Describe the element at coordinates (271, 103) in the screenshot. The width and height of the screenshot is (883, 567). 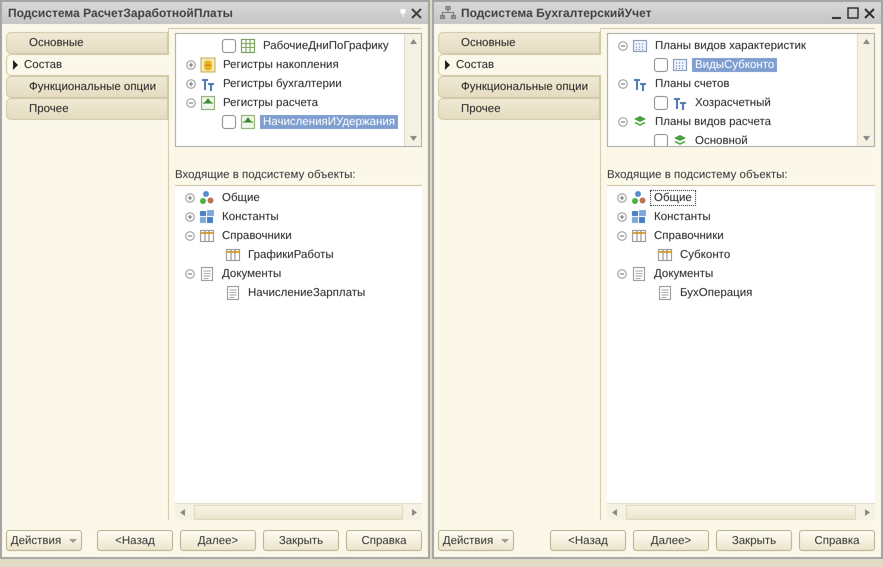
I see `tree-item: Регистры расчета` at that location.